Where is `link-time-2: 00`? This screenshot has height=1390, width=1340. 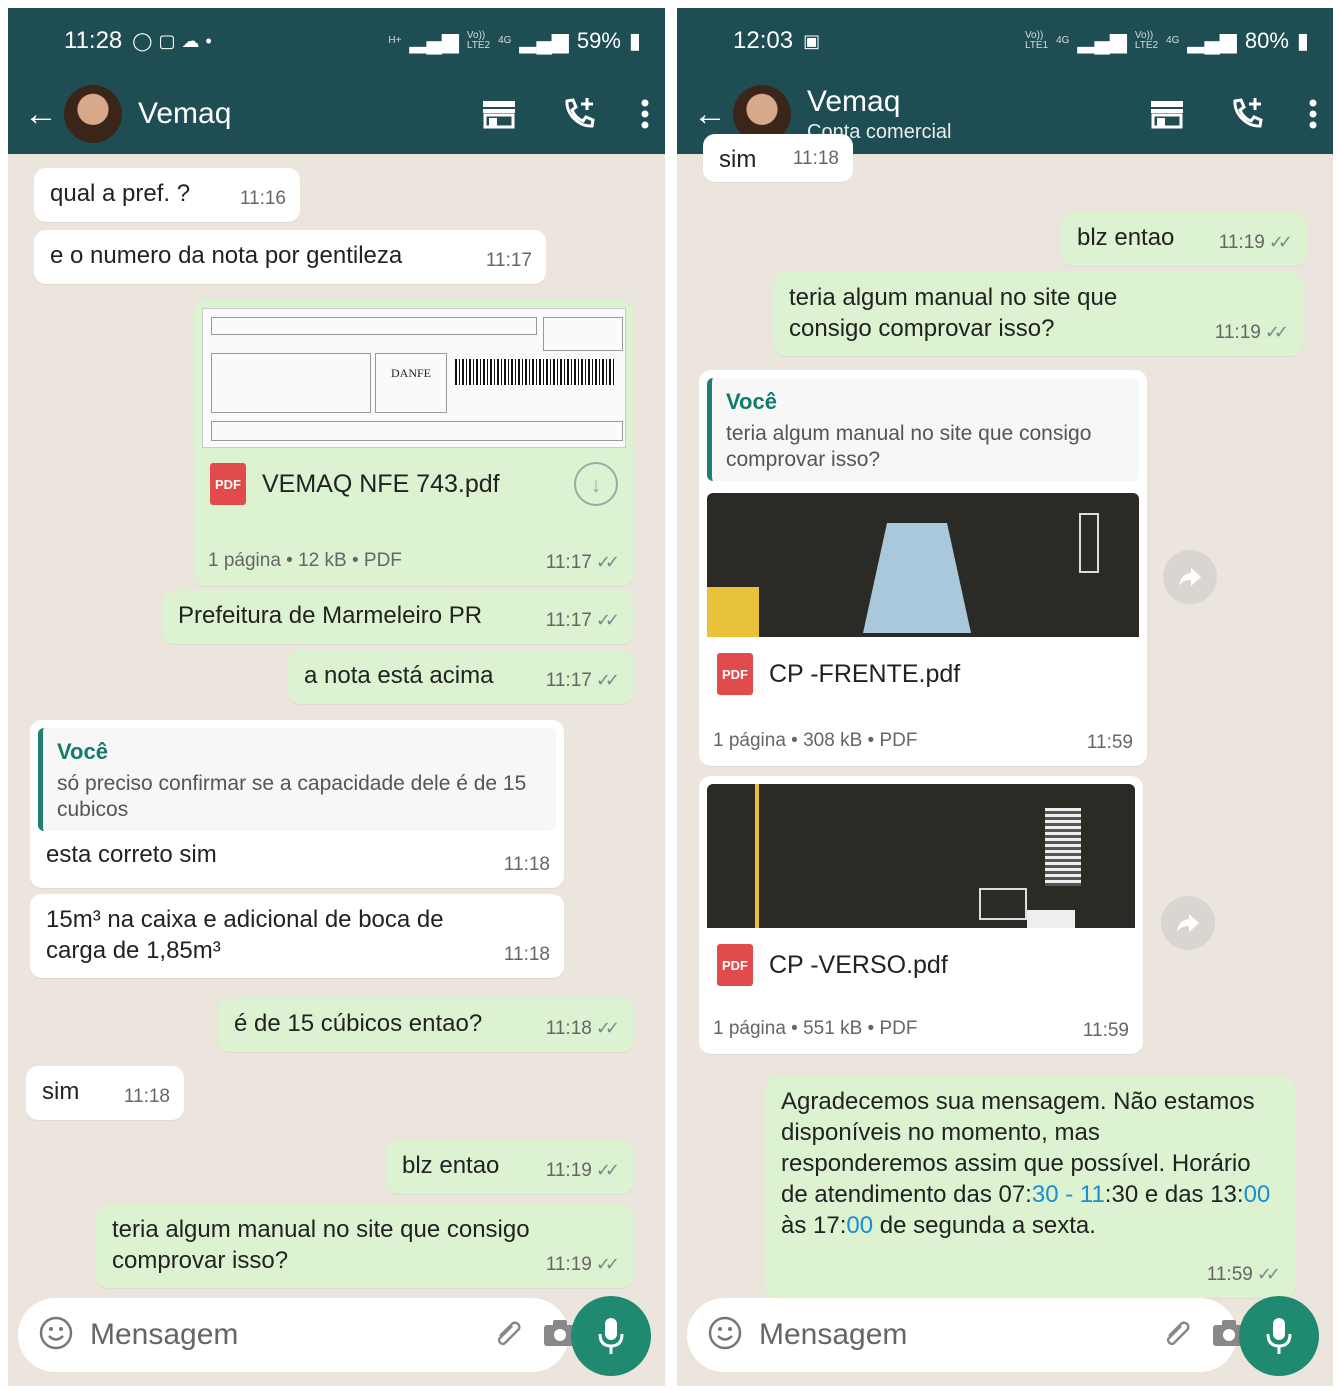 link-time-2: 00 is located at coordinates (1257, 1194).